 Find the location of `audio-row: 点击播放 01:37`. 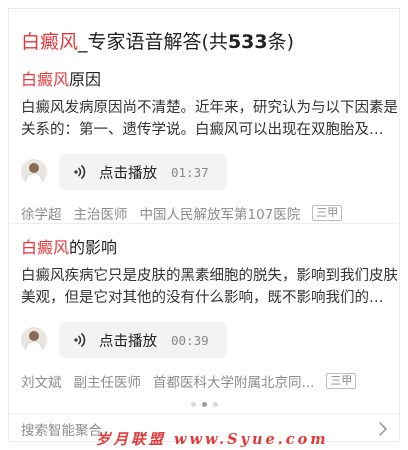

audio-row: 点击播放 01:37 is located at coordinates (209, 172).